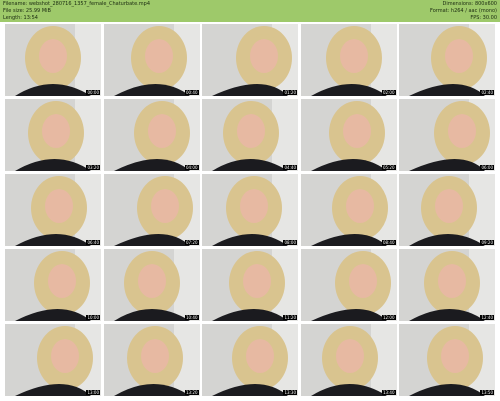 The image size is (500, 401). What do you see at coordinates (487, 167) in the screenshot?
I see `timestamp-label: 06:00` at bounding box center [487, 167].